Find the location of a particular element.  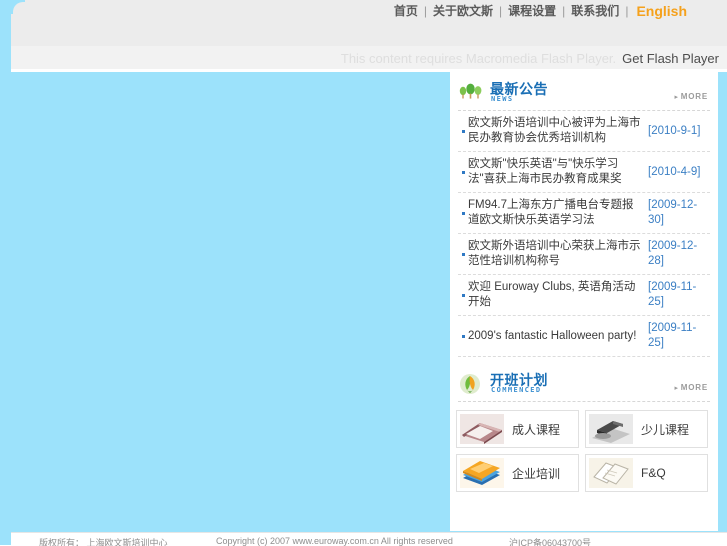

news-list-item: 欧文斯"快乐英语"与"快乐学习法"喜获上海市民办教育成果奖 [2010-4-9] is located at coordinates (584, 172).